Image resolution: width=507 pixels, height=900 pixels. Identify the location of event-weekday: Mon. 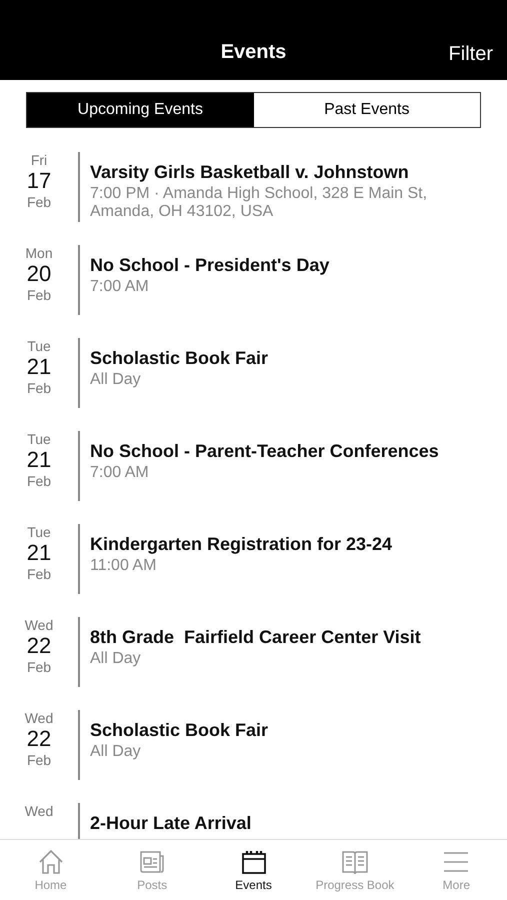
(39, 253).